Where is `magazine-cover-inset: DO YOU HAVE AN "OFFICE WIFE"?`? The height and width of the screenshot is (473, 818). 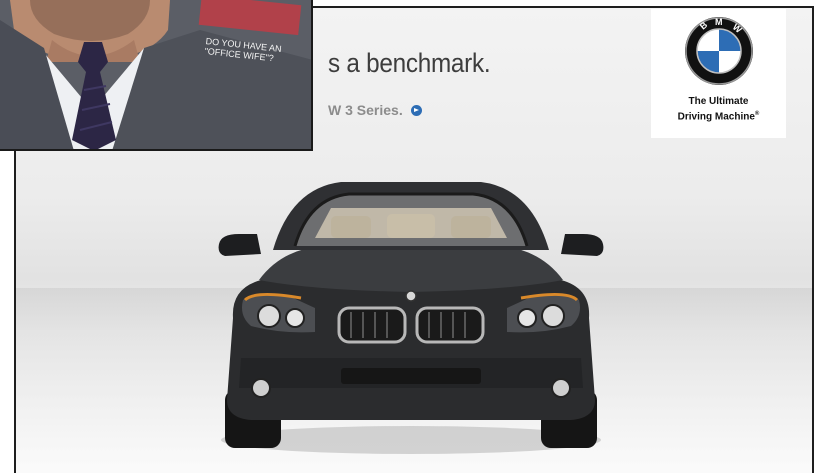
magazine-cover-inset: DO YOU HAVE AN "OFFICE WIFE"? is located at coordinates (156, 75).